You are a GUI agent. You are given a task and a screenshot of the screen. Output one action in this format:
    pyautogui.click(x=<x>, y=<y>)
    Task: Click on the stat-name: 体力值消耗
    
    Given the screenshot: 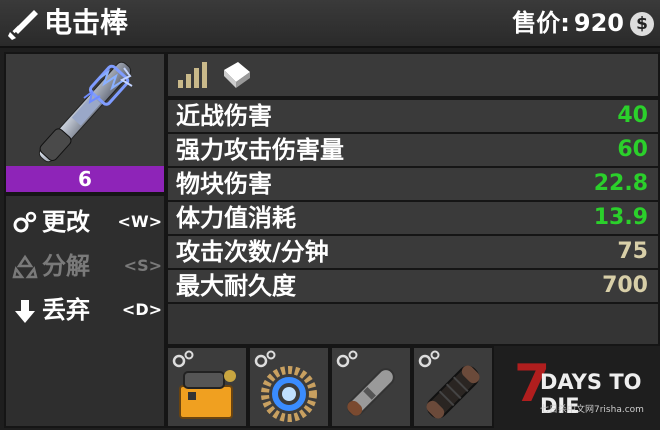 What is the action you would take?
    pyautogui.click(x=236, y=218)
    